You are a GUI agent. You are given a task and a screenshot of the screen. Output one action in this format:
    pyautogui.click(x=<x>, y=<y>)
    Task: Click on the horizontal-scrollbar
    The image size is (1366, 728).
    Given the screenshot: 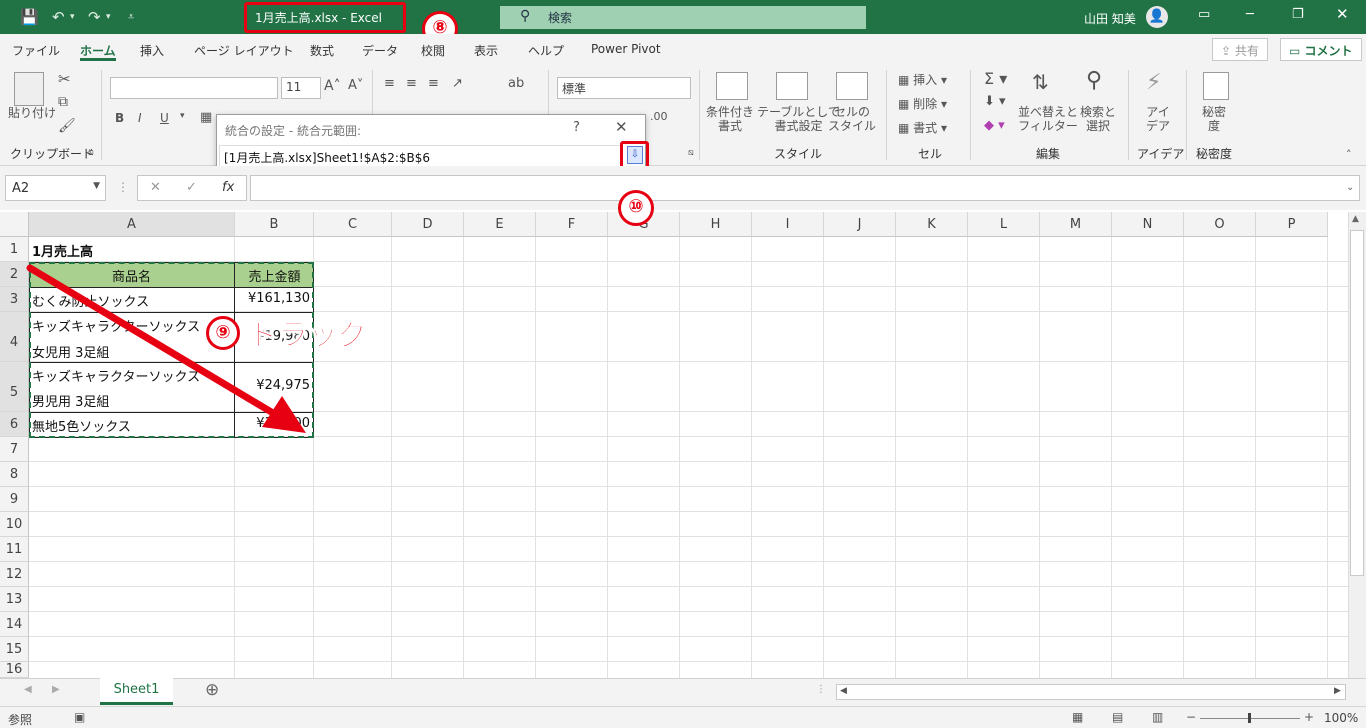 What is the action you would take?
    pyautogui.click(x=1091, y=692)
    